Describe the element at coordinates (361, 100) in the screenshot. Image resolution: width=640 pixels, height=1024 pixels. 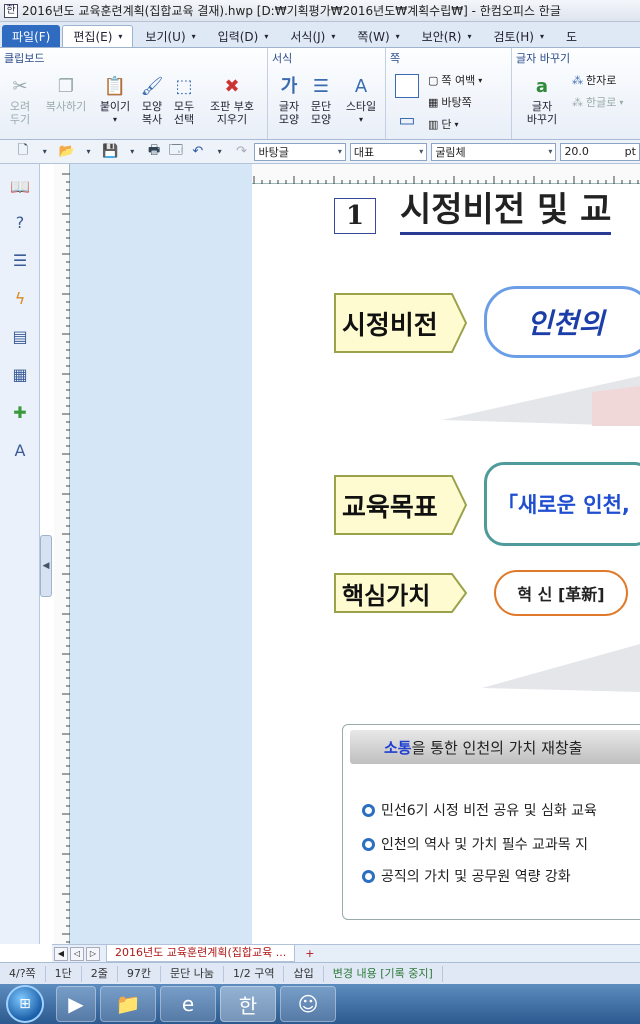
I see `style-button: A 스타일 ▾` at that location.